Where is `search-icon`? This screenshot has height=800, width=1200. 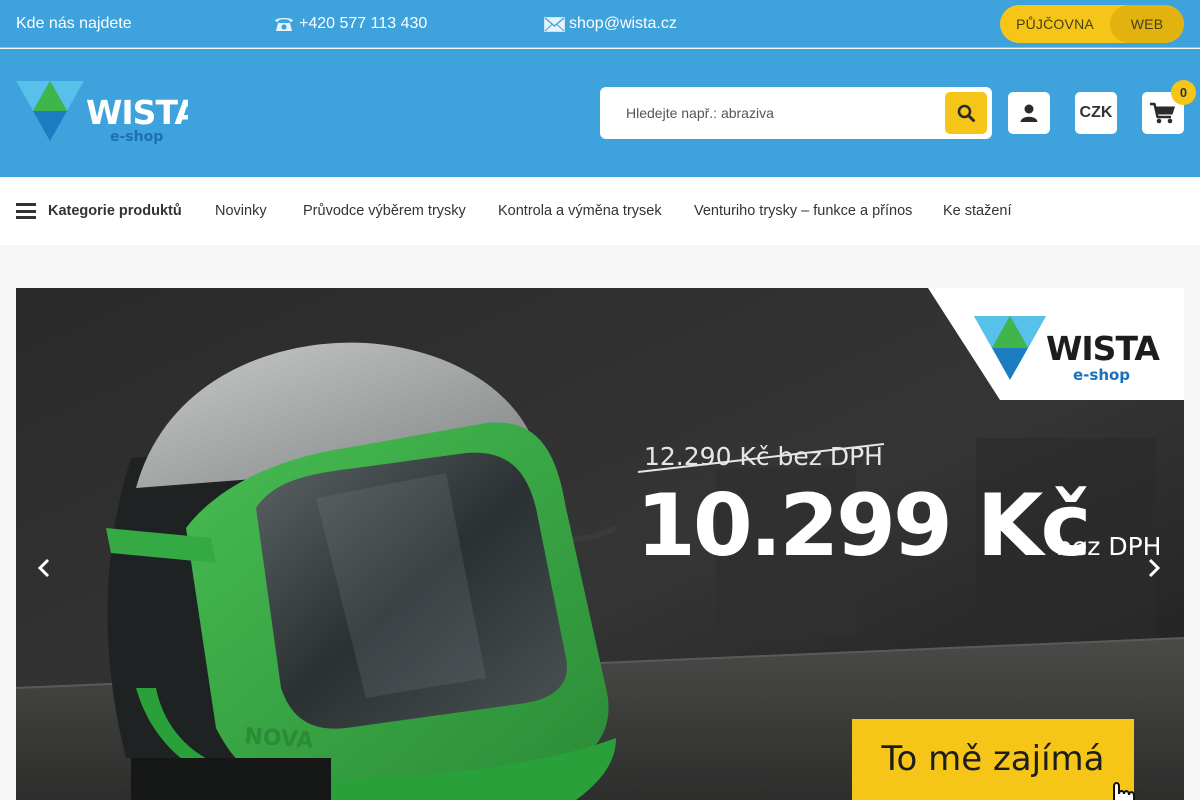
search-icon is located at coordinates (966, 113).